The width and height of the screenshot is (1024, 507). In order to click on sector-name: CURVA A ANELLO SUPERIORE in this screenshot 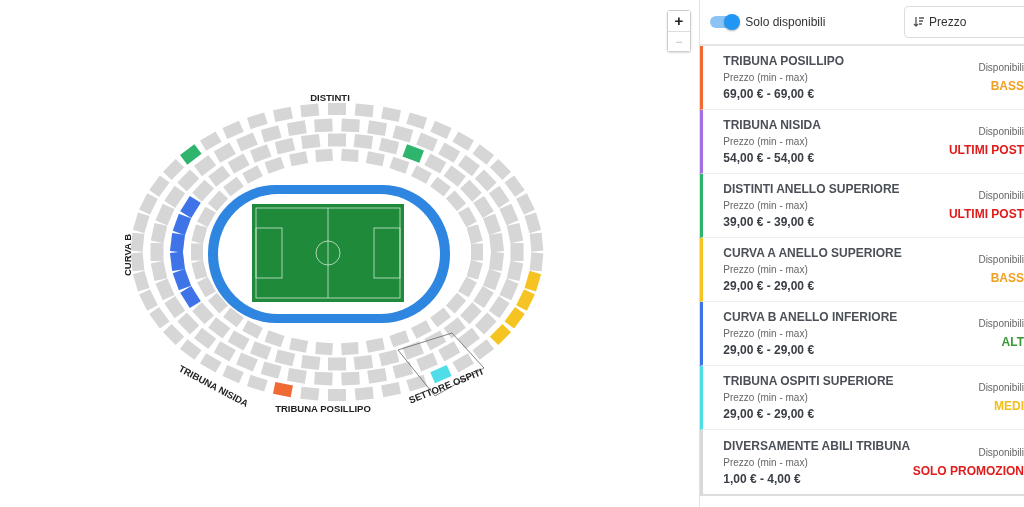, I will do `click(812, 253)`.